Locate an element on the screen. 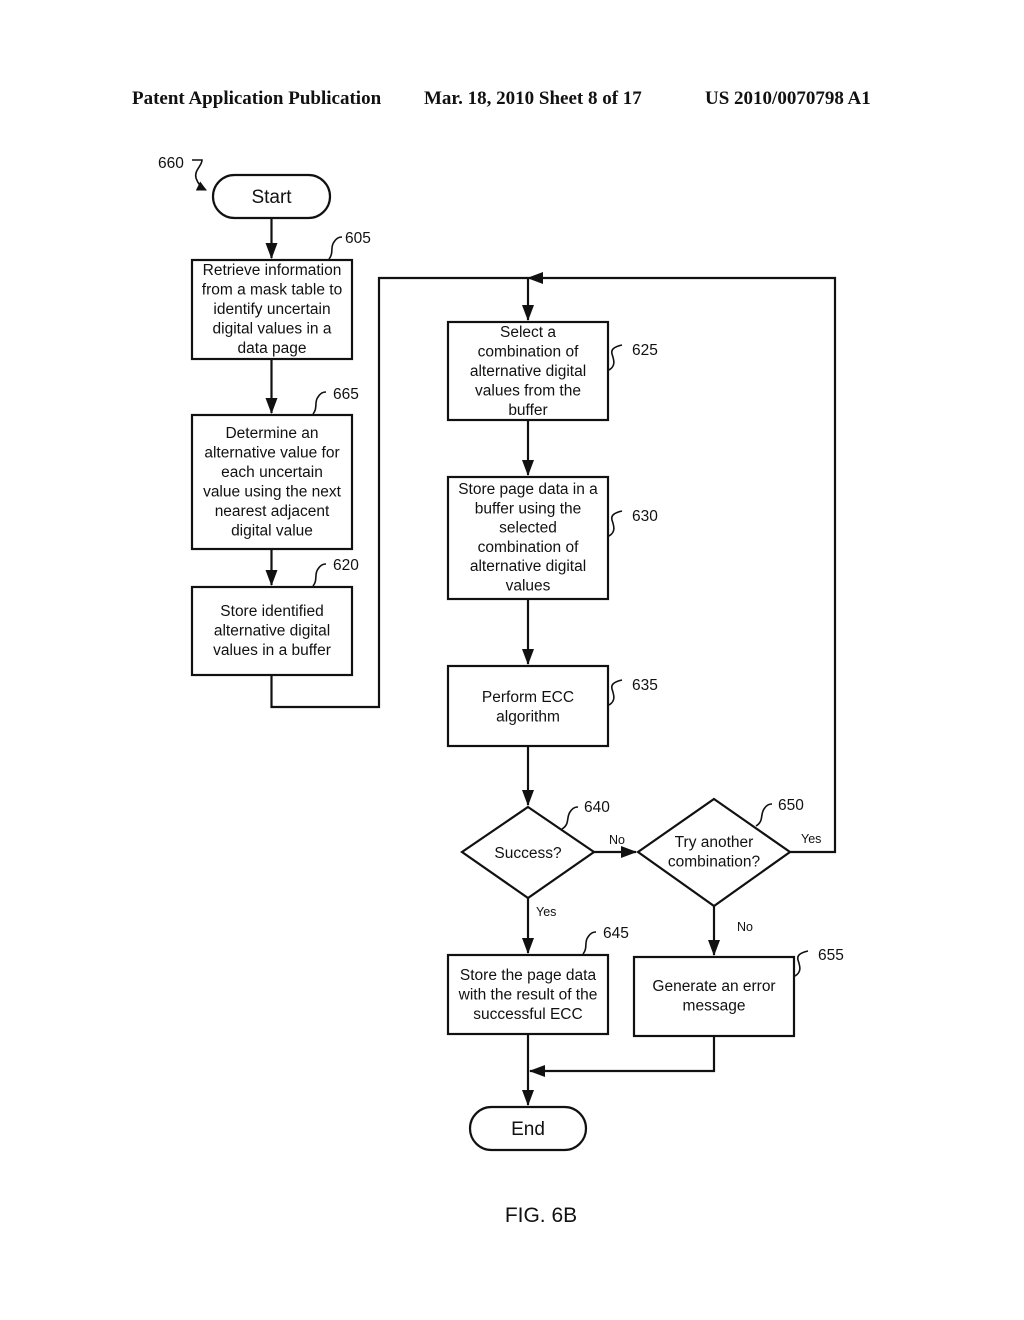 The width and height of the screenshot is (1024, 1320). ref-640: 640 is located at coordinates (597, 807).